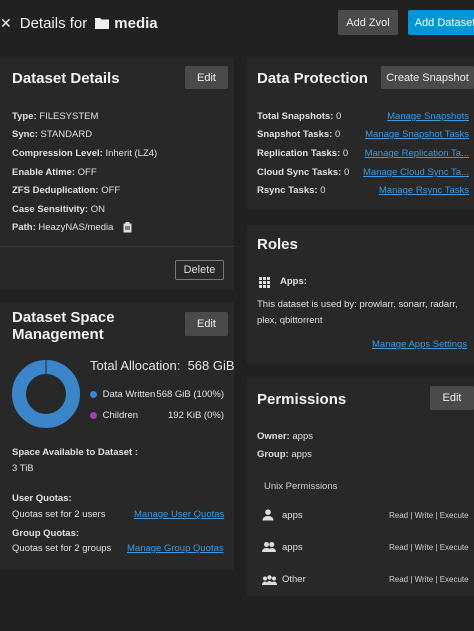 This screenshot has width=474, height=631. Describe the element at coordinates (72, 227) in the screenshot. I see `path-row: Path: HeazyNAS/media` at that location.